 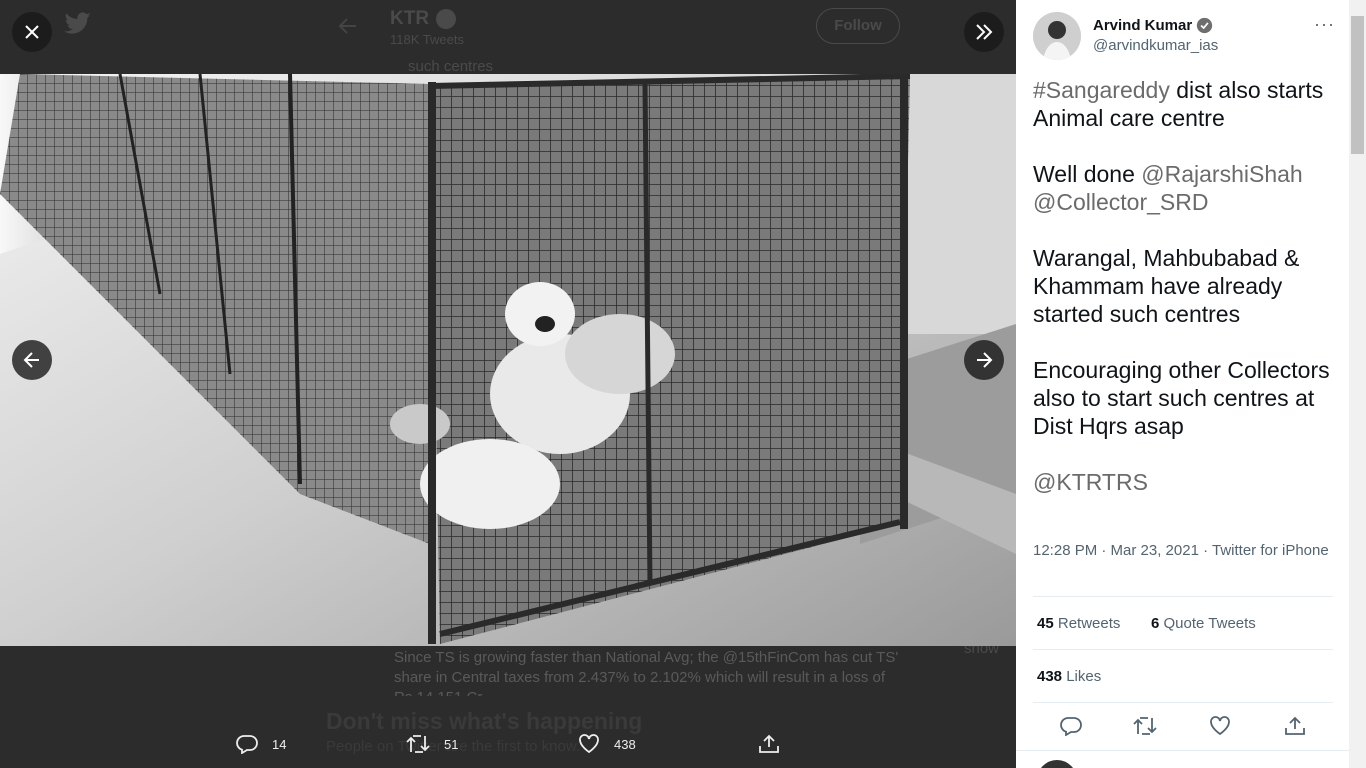 I want to click on profile-name: KTR, so click(x=410, y=18).